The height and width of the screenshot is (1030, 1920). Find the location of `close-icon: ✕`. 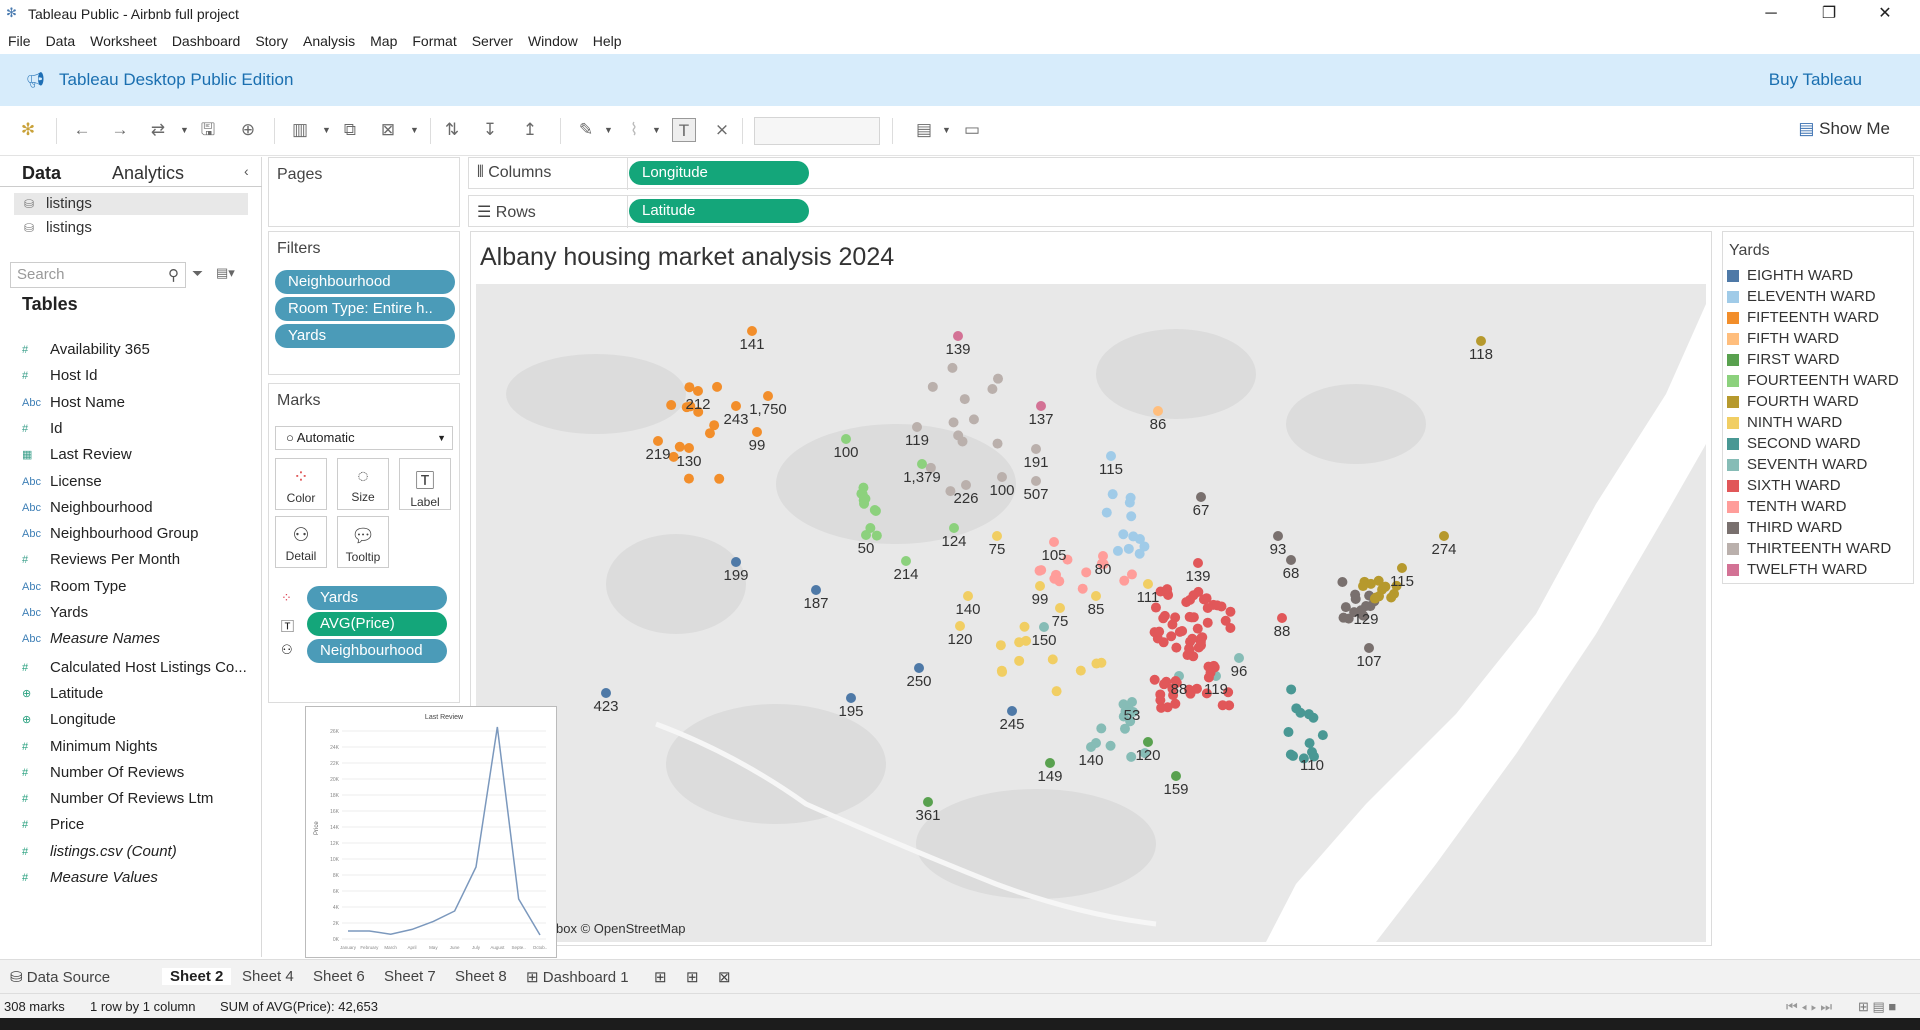

close-icon: ✕ is located at coordinates (1885, 14).